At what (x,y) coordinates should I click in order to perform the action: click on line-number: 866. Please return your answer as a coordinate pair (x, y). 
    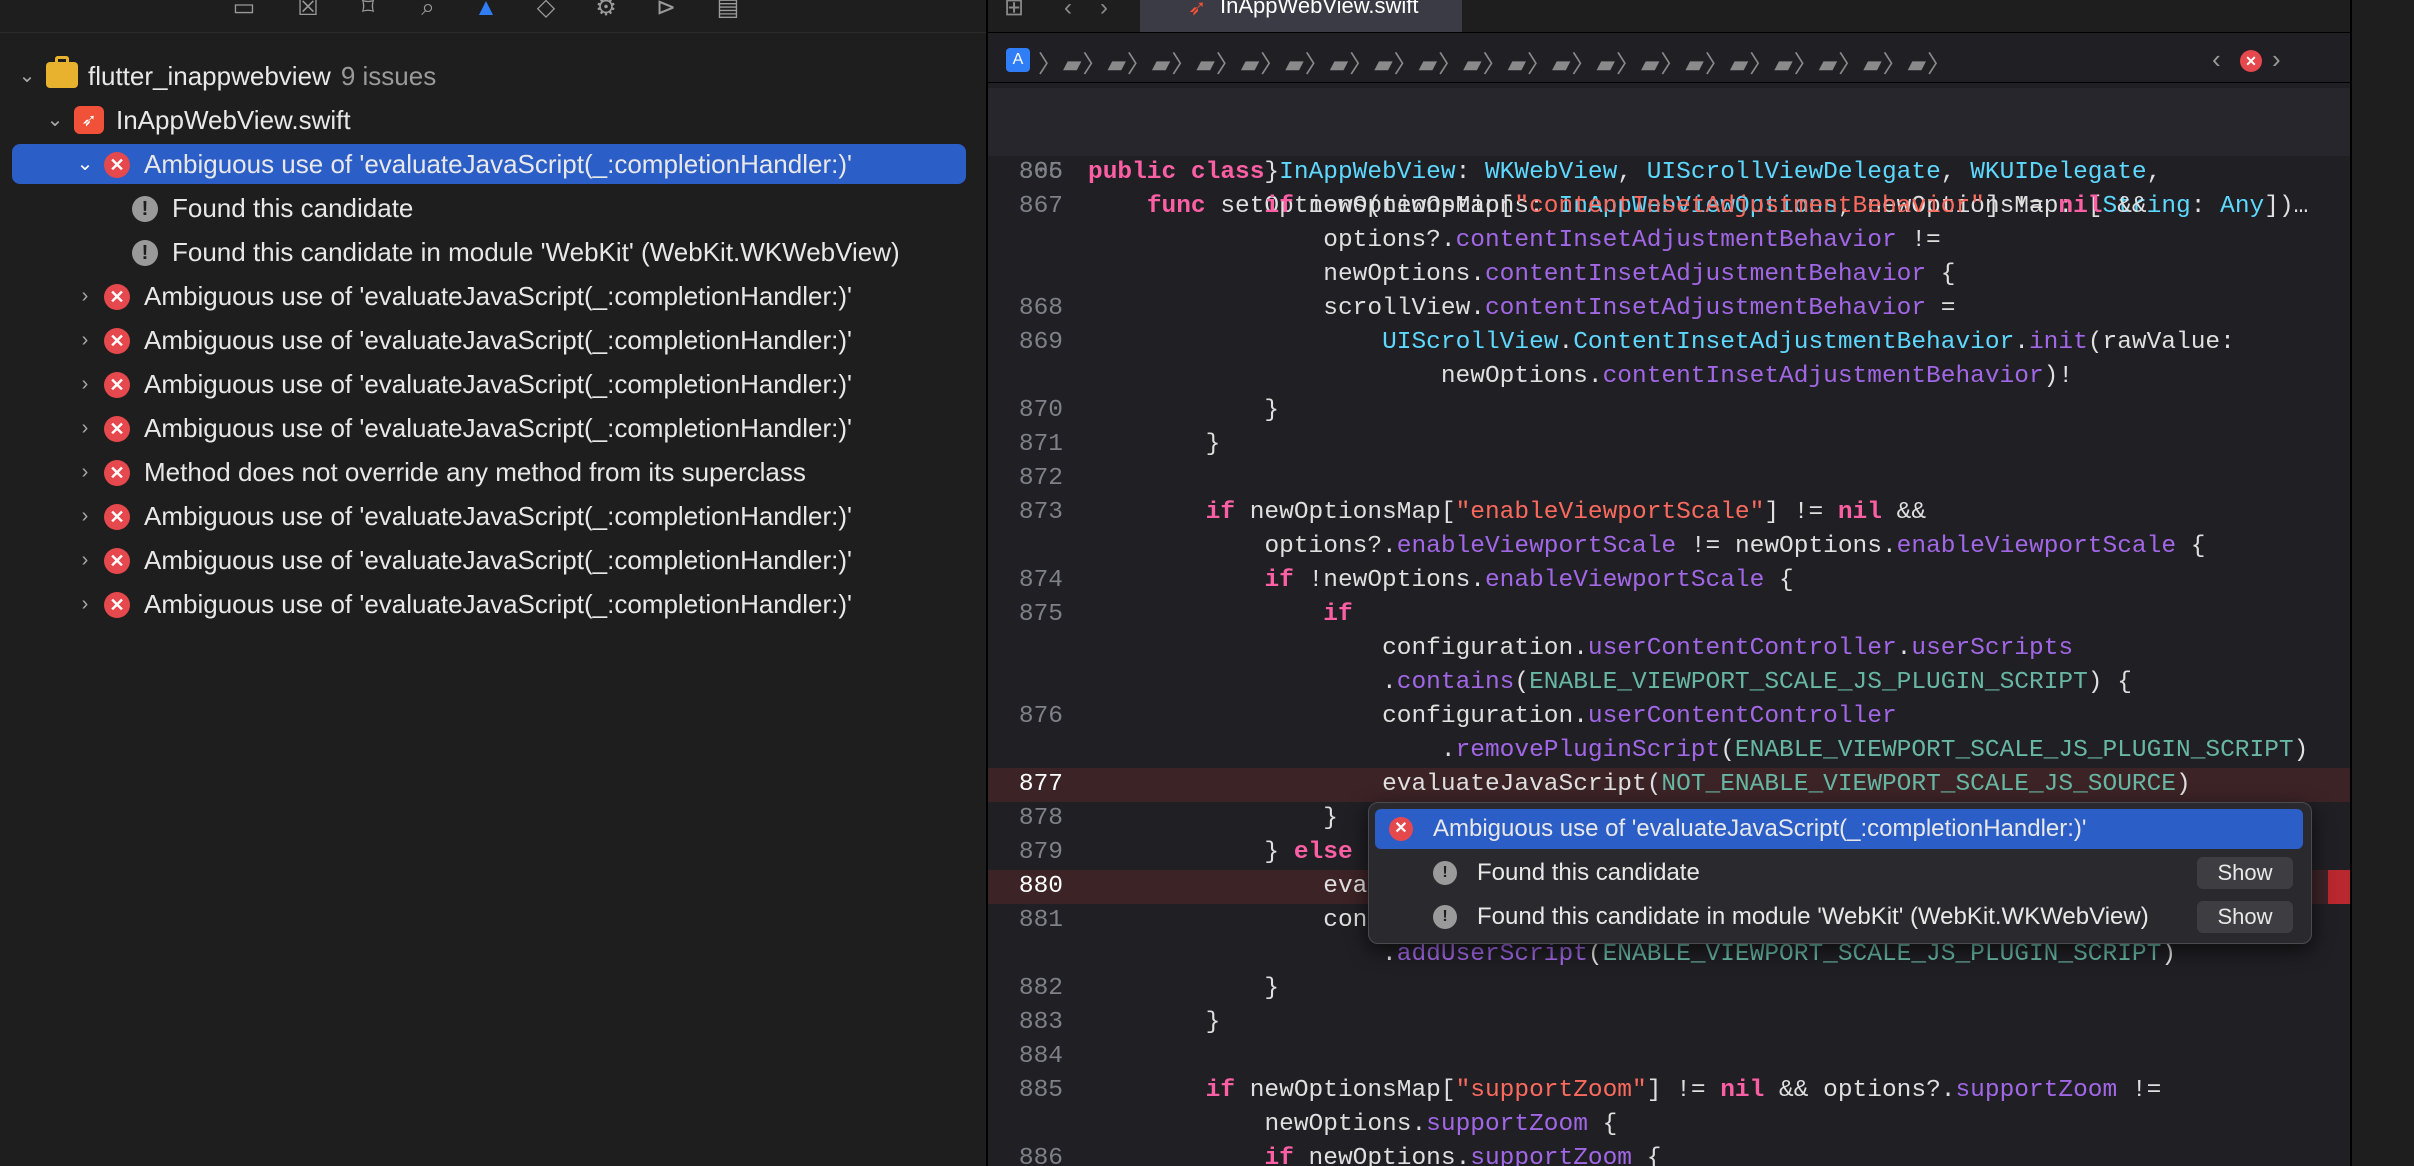
    Looking at the image, I should click on (1040, 172).